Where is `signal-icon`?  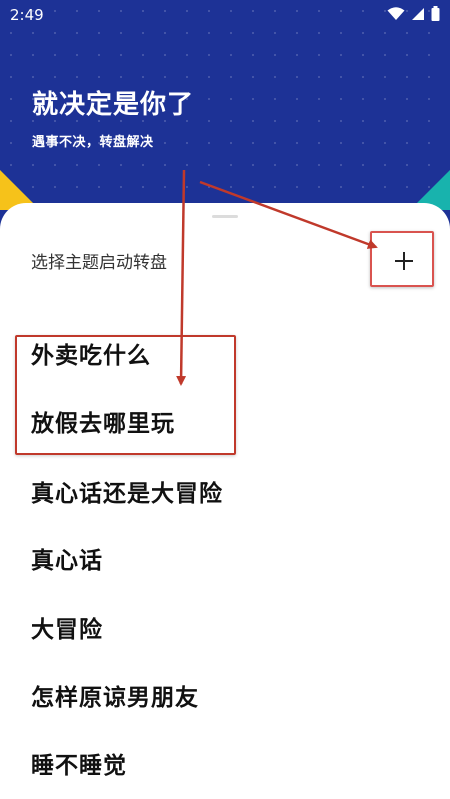 signal-icon is located at coordinates (418, 13).